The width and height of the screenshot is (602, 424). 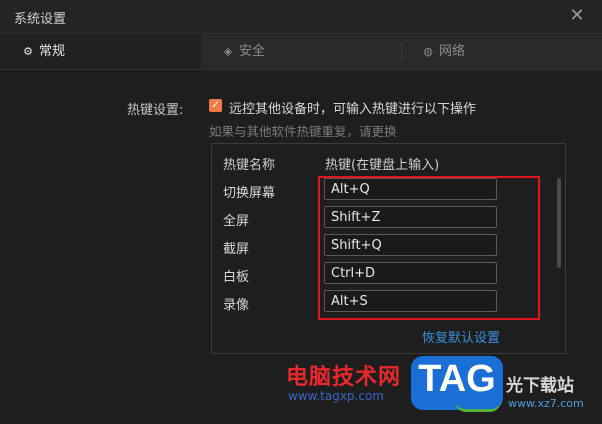 I want to click on tab-security-label: 安全, so click(x=252, y=51).